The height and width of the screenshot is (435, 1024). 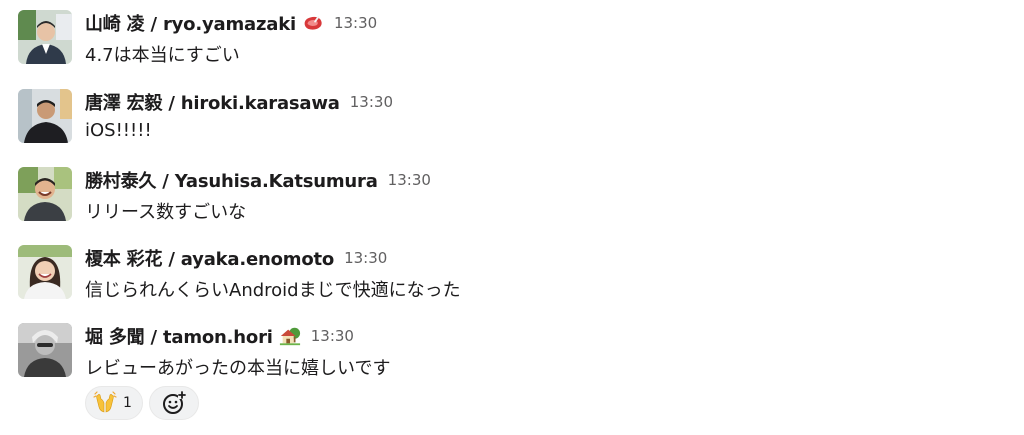 What do you see at coordinates (238, 368) in the screenshot?
I see `message-text: レビューあがったの本当に嬉しいです` at bounding box center [238, 368].